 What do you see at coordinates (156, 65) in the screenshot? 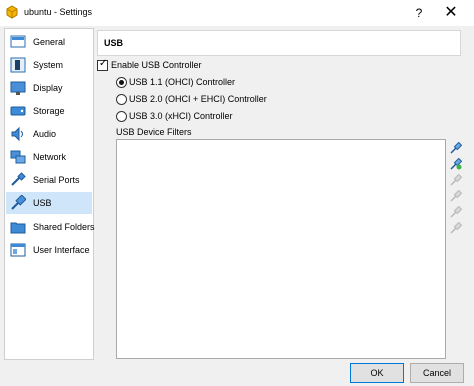
I see `enable-usb-label: Enable USB Controller` at bounding box center [156, 65].